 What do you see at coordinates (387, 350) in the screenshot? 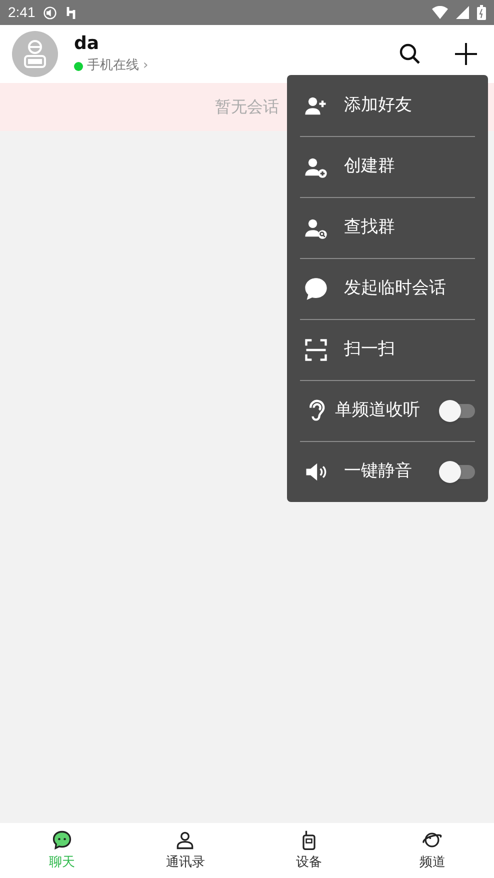
I see `menu-item: 扫一扫` at bounding box center [387, 350].